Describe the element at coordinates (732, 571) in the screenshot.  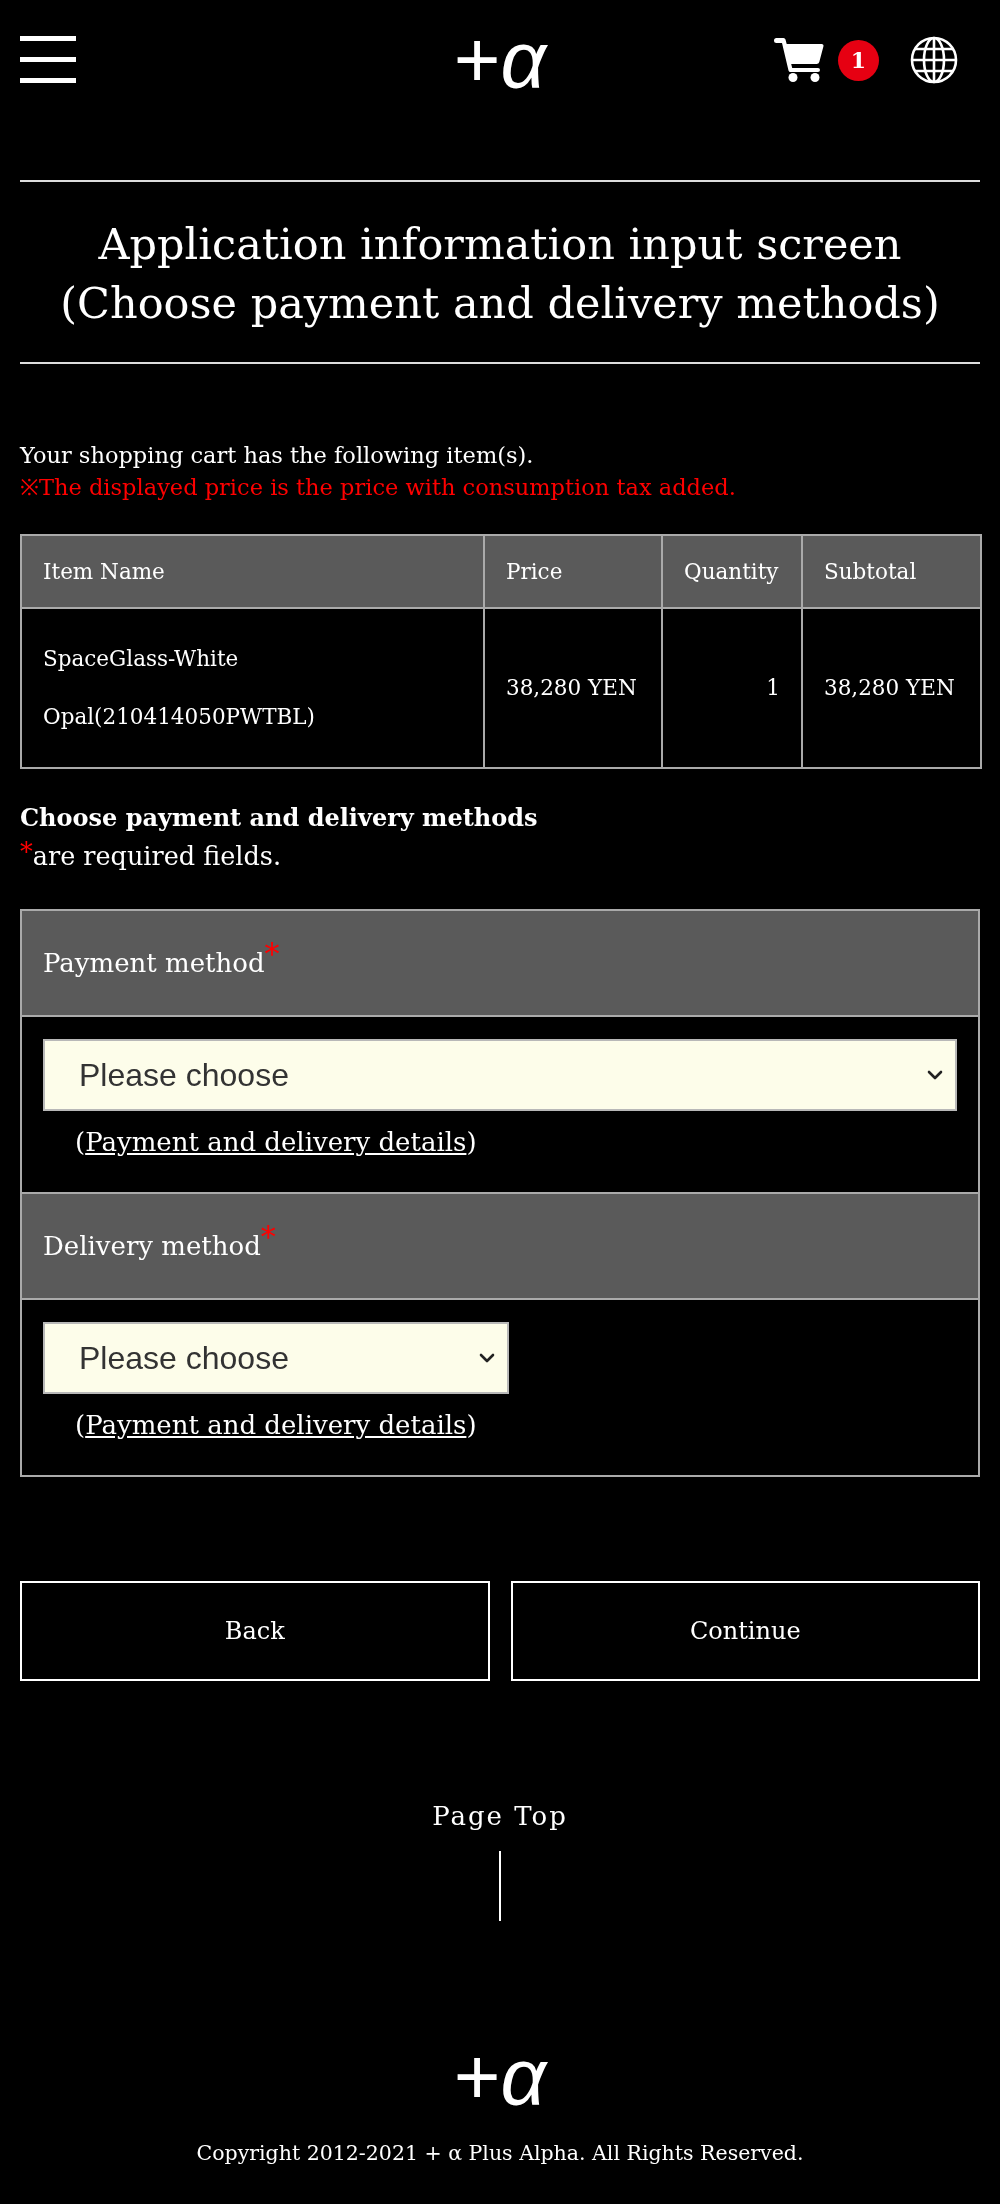
I see `column-header: Quantity` at that location.